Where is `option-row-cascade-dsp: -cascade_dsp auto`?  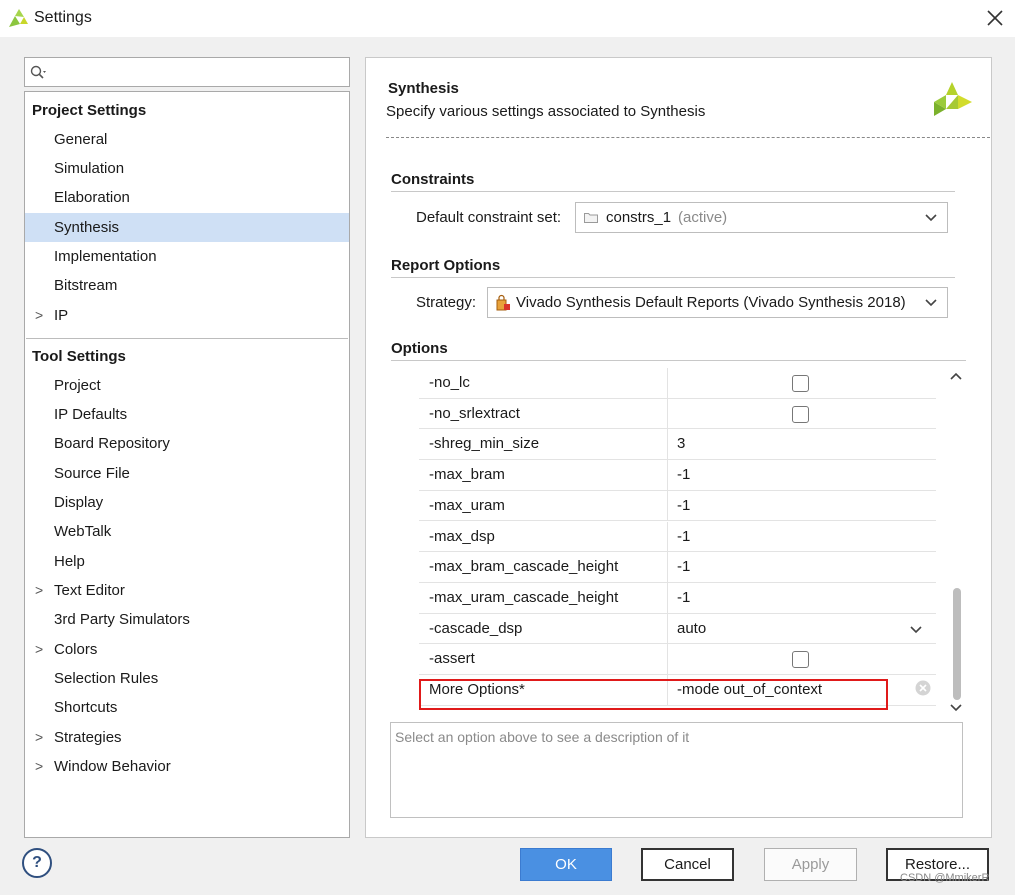 option-row-cascade-dsp: -cascade_dsp auto is located at coordinates (677, 629).